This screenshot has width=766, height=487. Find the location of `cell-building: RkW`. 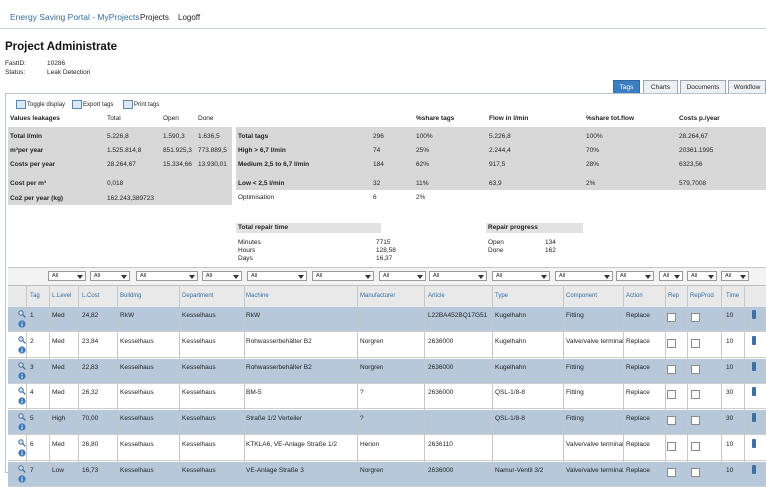

cell-building: RkW is located at coordinates (127, 315).